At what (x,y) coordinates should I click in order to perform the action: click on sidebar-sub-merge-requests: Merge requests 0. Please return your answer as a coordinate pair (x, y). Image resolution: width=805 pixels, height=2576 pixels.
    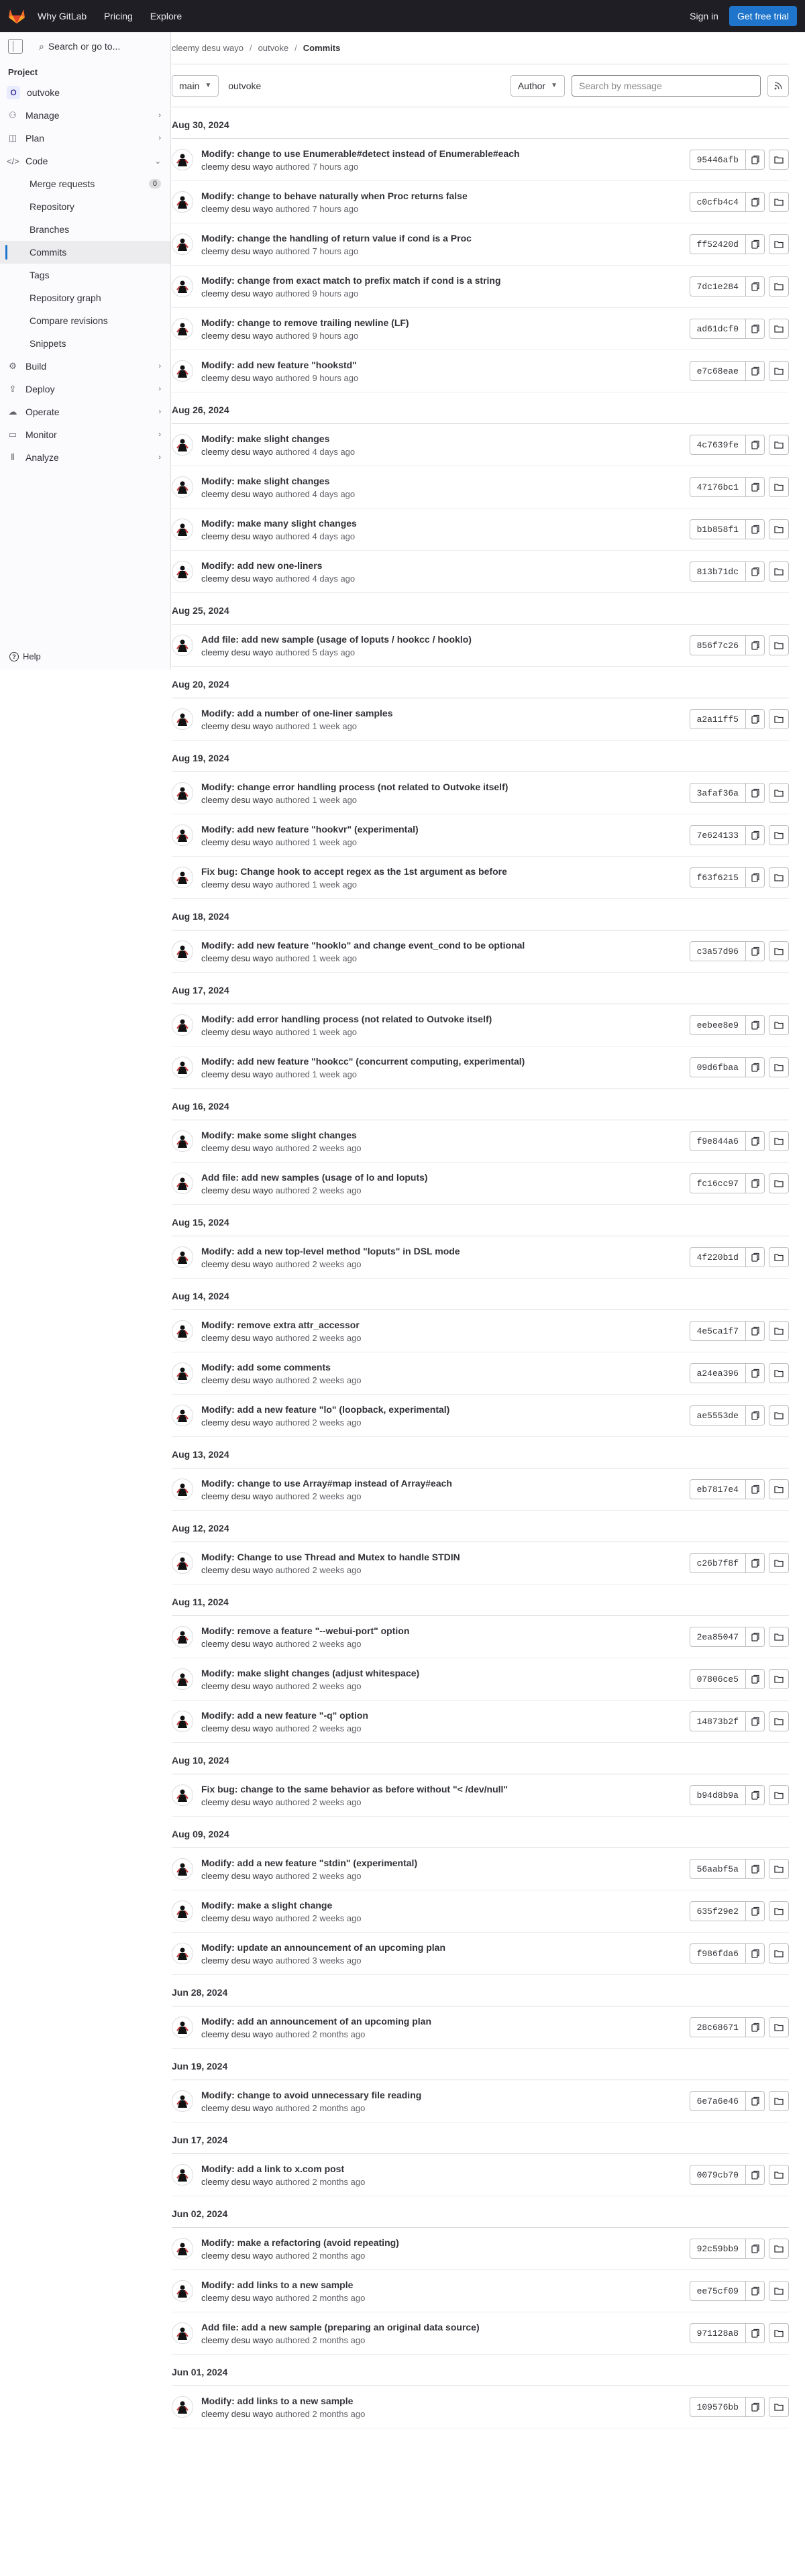
    Looking at the image, I should click on (85, 183).